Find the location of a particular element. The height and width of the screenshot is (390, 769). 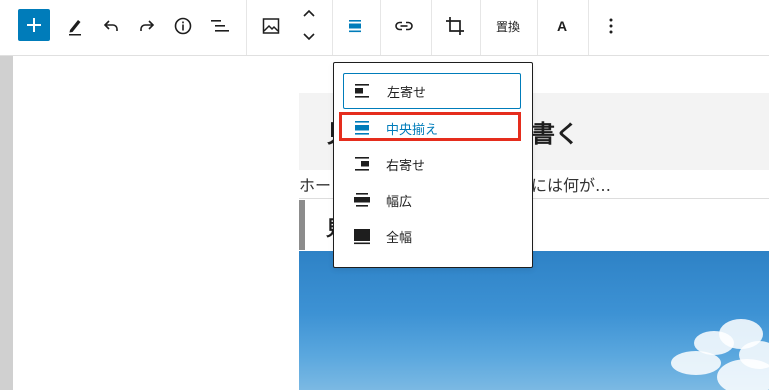

chevron-down-icon is located at coordinates (309, 37).